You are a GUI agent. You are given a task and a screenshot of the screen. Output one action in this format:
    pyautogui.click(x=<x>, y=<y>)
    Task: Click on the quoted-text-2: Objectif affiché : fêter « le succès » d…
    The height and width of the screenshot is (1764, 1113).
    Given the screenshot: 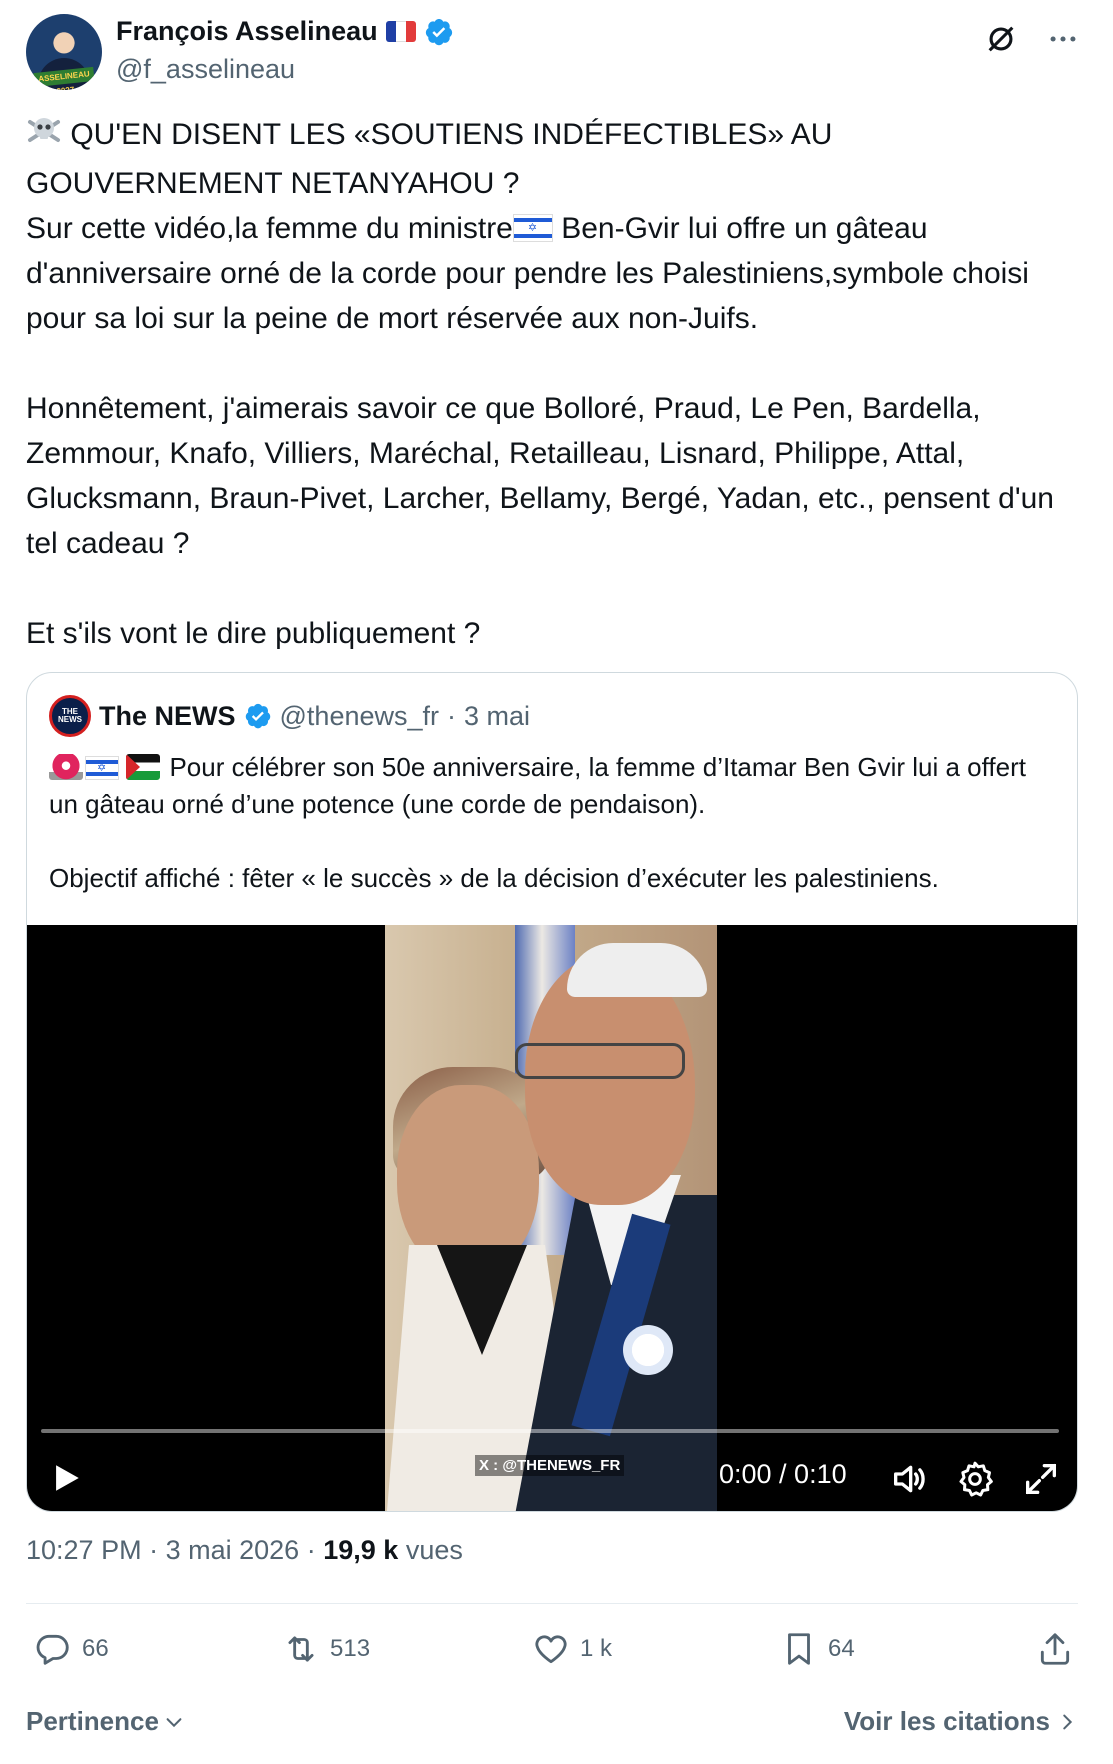 What is the action you would take?
    pyautogui.click(x=494, y=878)
    